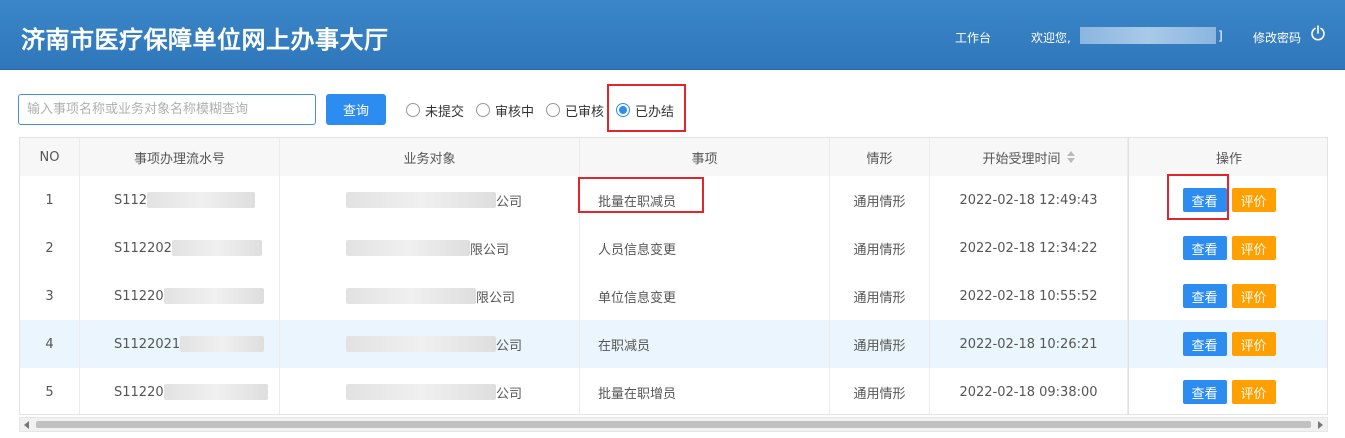 This screenshot has height=438, width=1345. Describe the element at coordinates (50, 248) in the screenshot. I see `cell-no: 2` at that location.